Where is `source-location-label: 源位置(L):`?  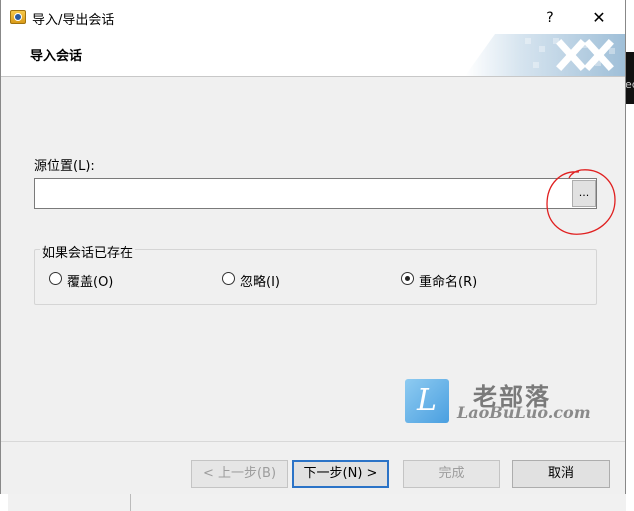
source-location-label: 源位置(L): is located at coordinates (64, 166).